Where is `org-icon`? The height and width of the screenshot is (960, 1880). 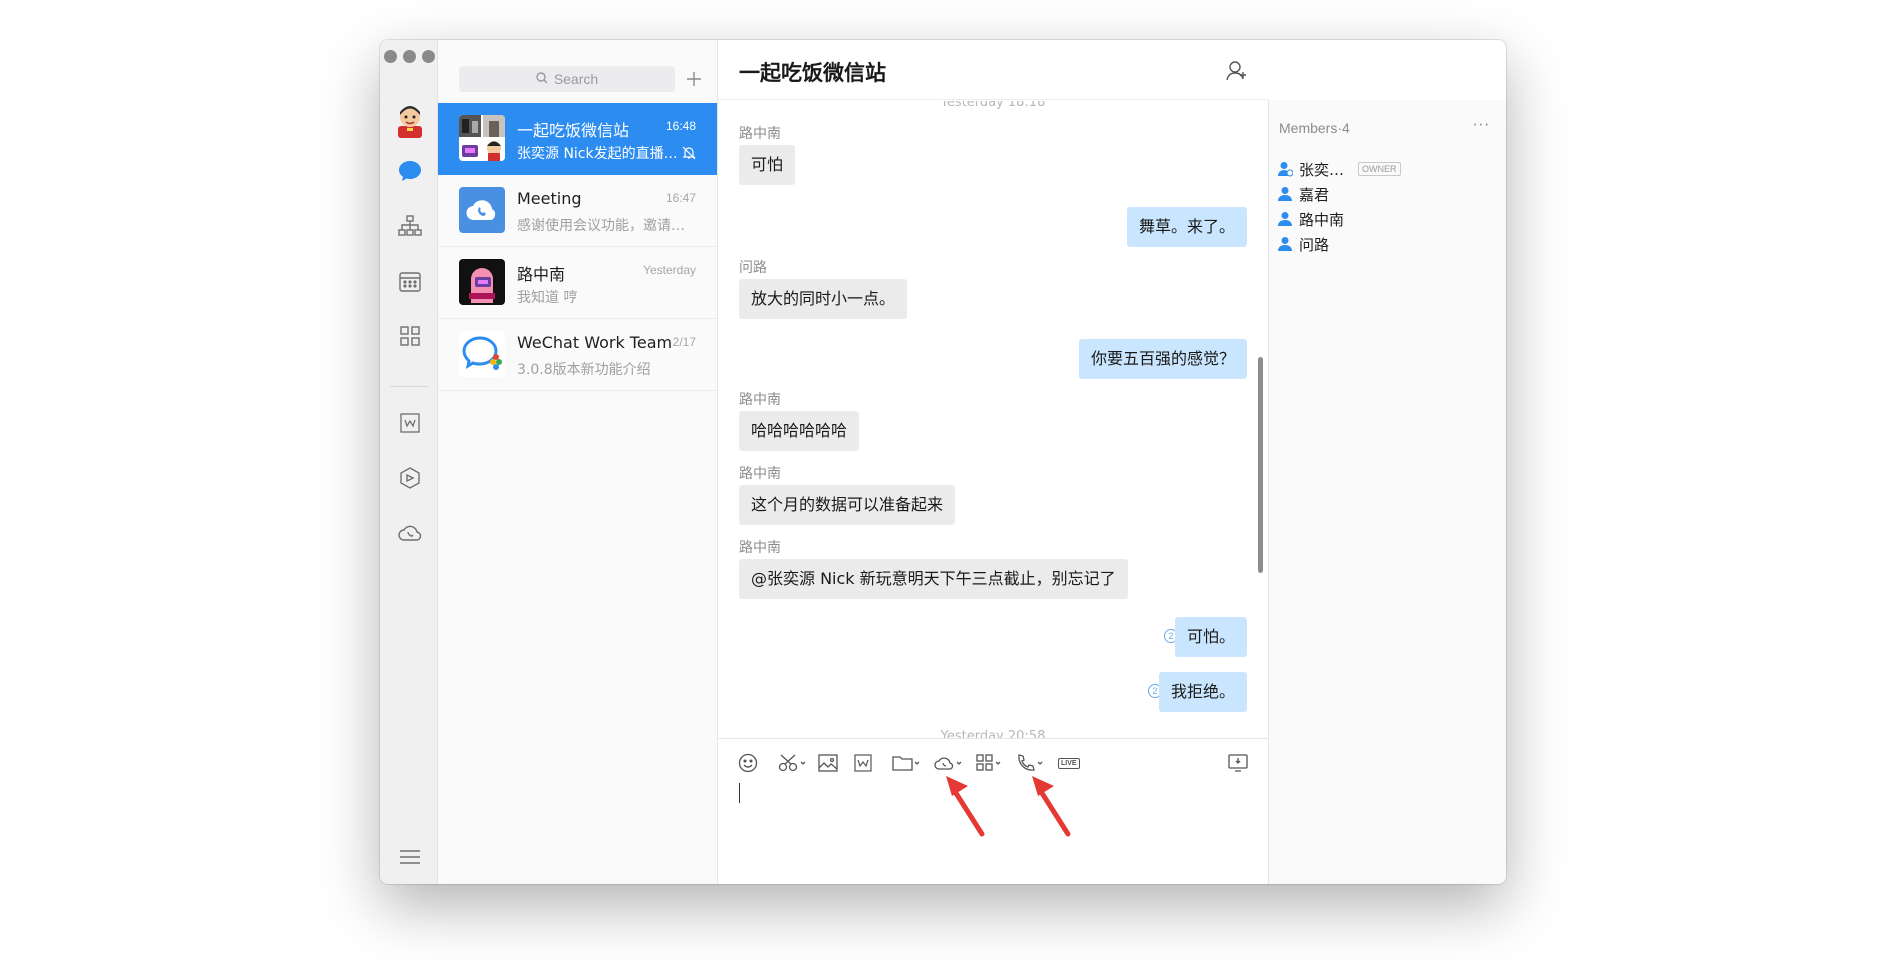 org-icon is located at coordinates (410, 226).